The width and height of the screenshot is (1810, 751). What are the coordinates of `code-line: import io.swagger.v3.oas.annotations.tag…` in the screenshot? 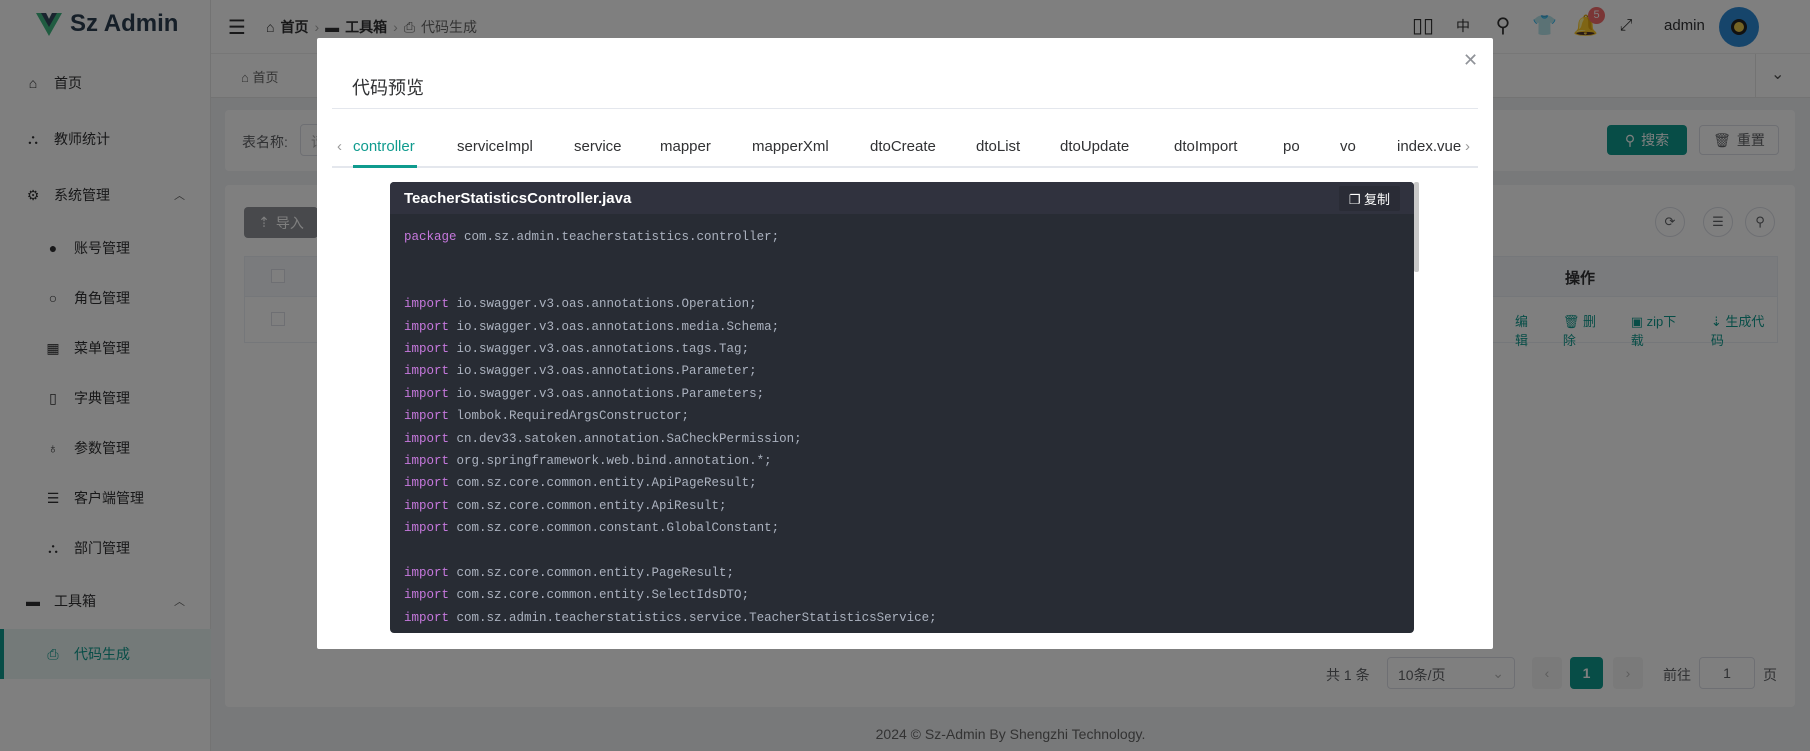 It's located at (902, 349).